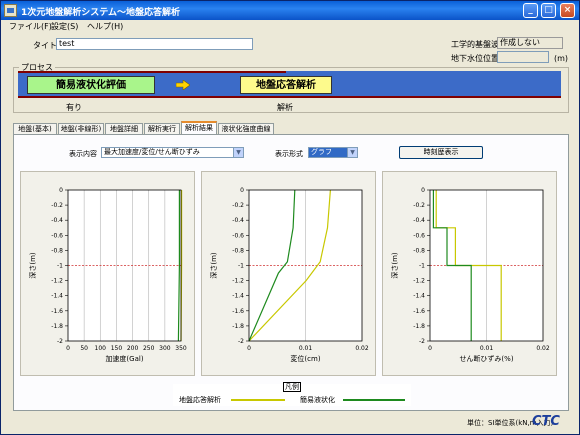 The height and width of the screenshot is (435, 580). Describe the element at coordinates (486, 358) in the screenshot. I see `x-axis-label: せん断ひずみ(%)` at that location.